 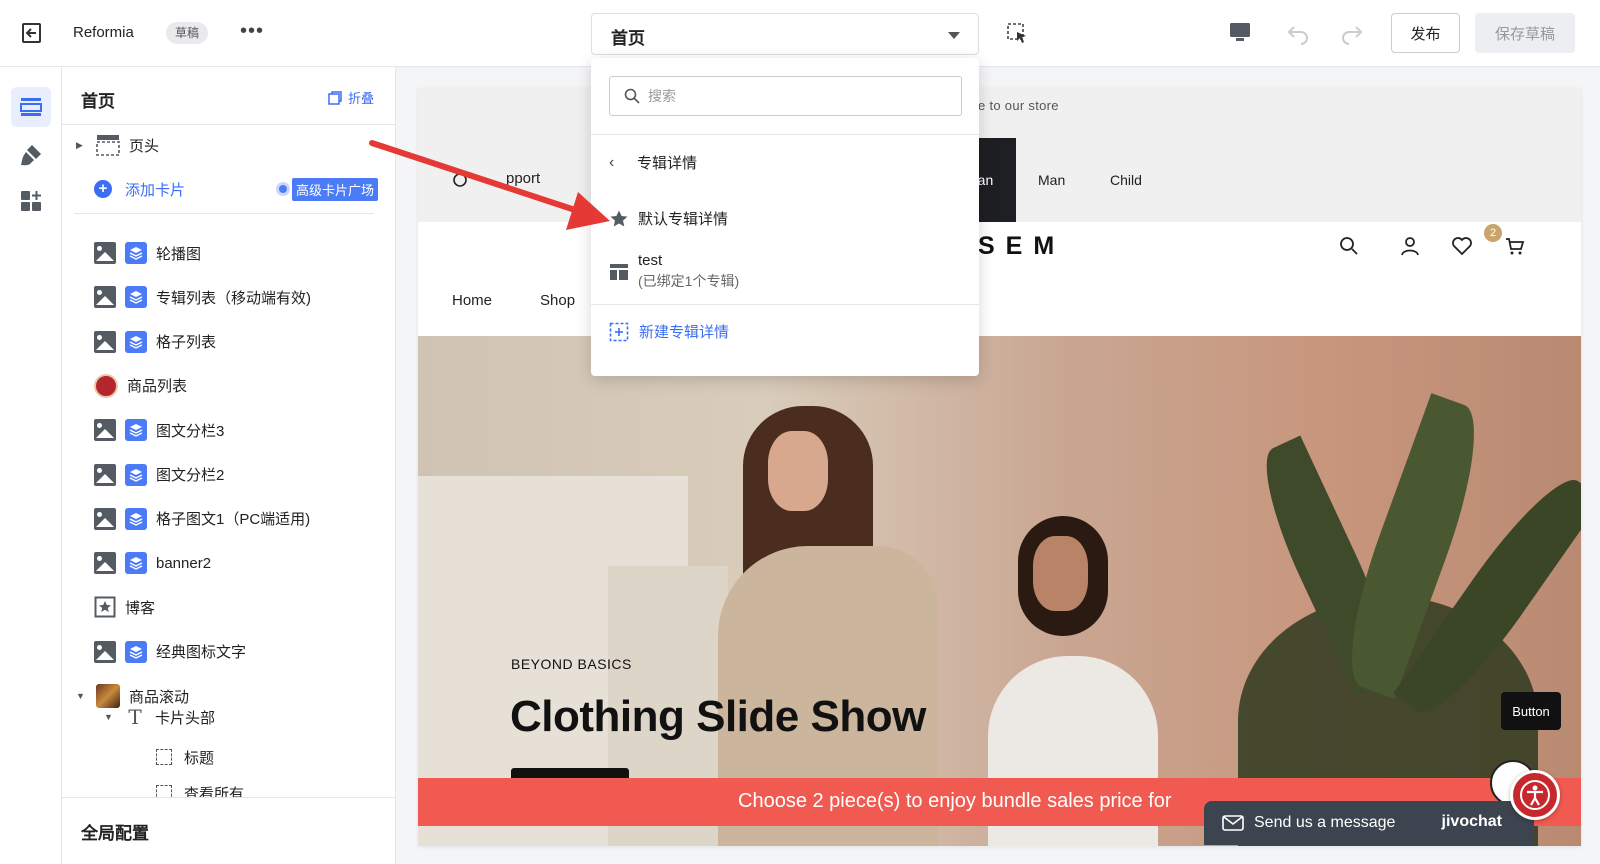 I want to click on dropdown-search-field, so click(x=785, y=96).